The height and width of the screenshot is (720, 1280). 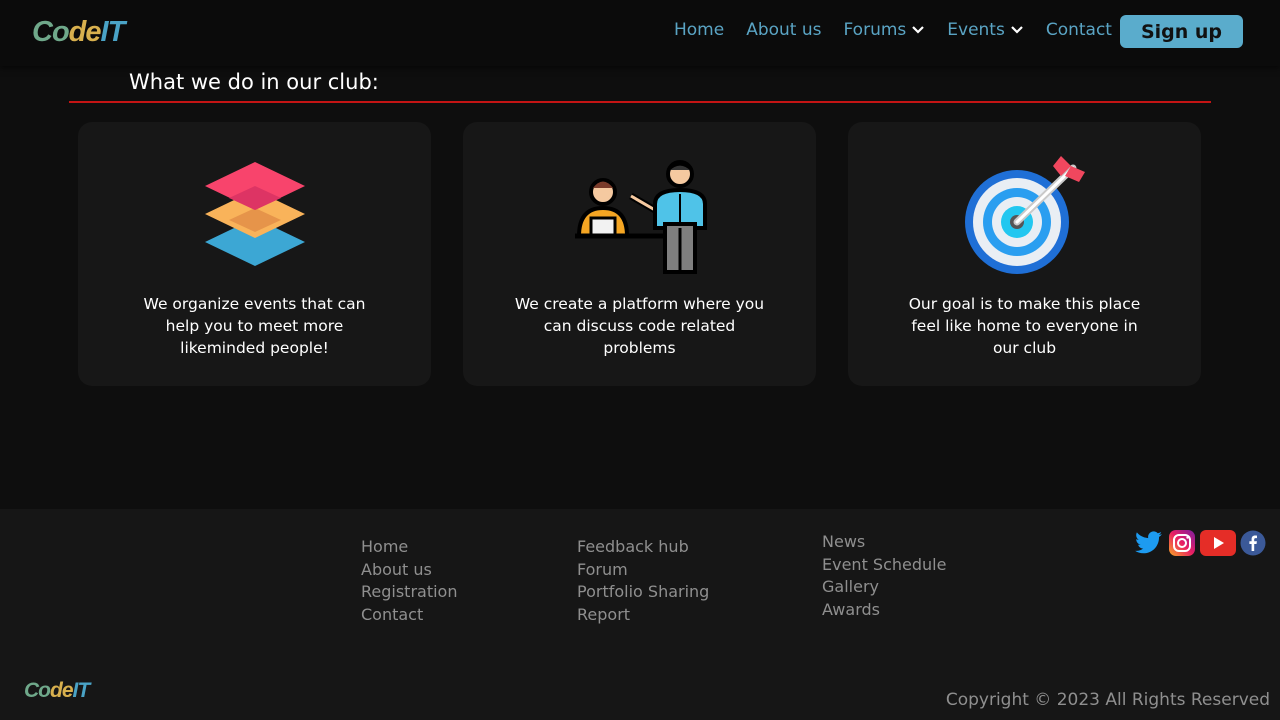 What do you see at coordinates (1218, 543) in the screenshot?
I see `youtube-icon` at bounding box center [1218, 543].